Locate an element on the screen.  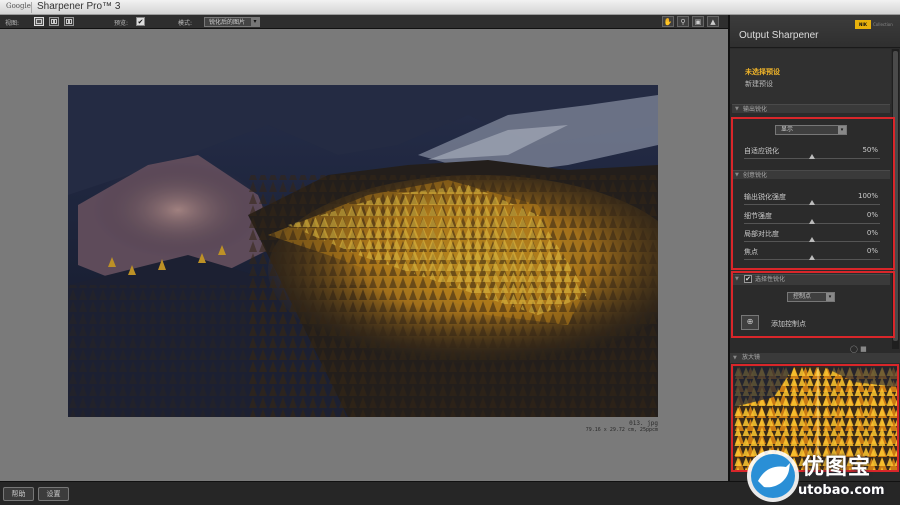
control-point-select-value: 控制点 is located at coordinates (802, 296).